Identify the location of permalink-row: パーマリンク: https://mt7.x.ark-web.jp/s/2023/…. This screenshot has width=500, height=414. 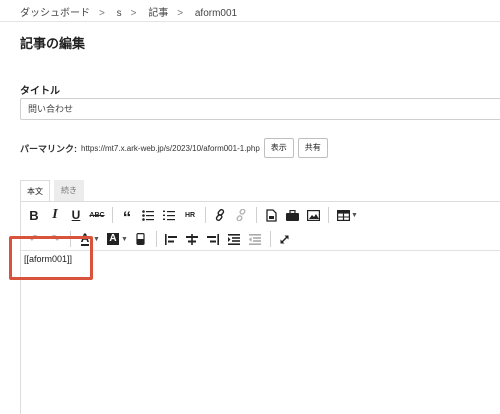
(174, 148).